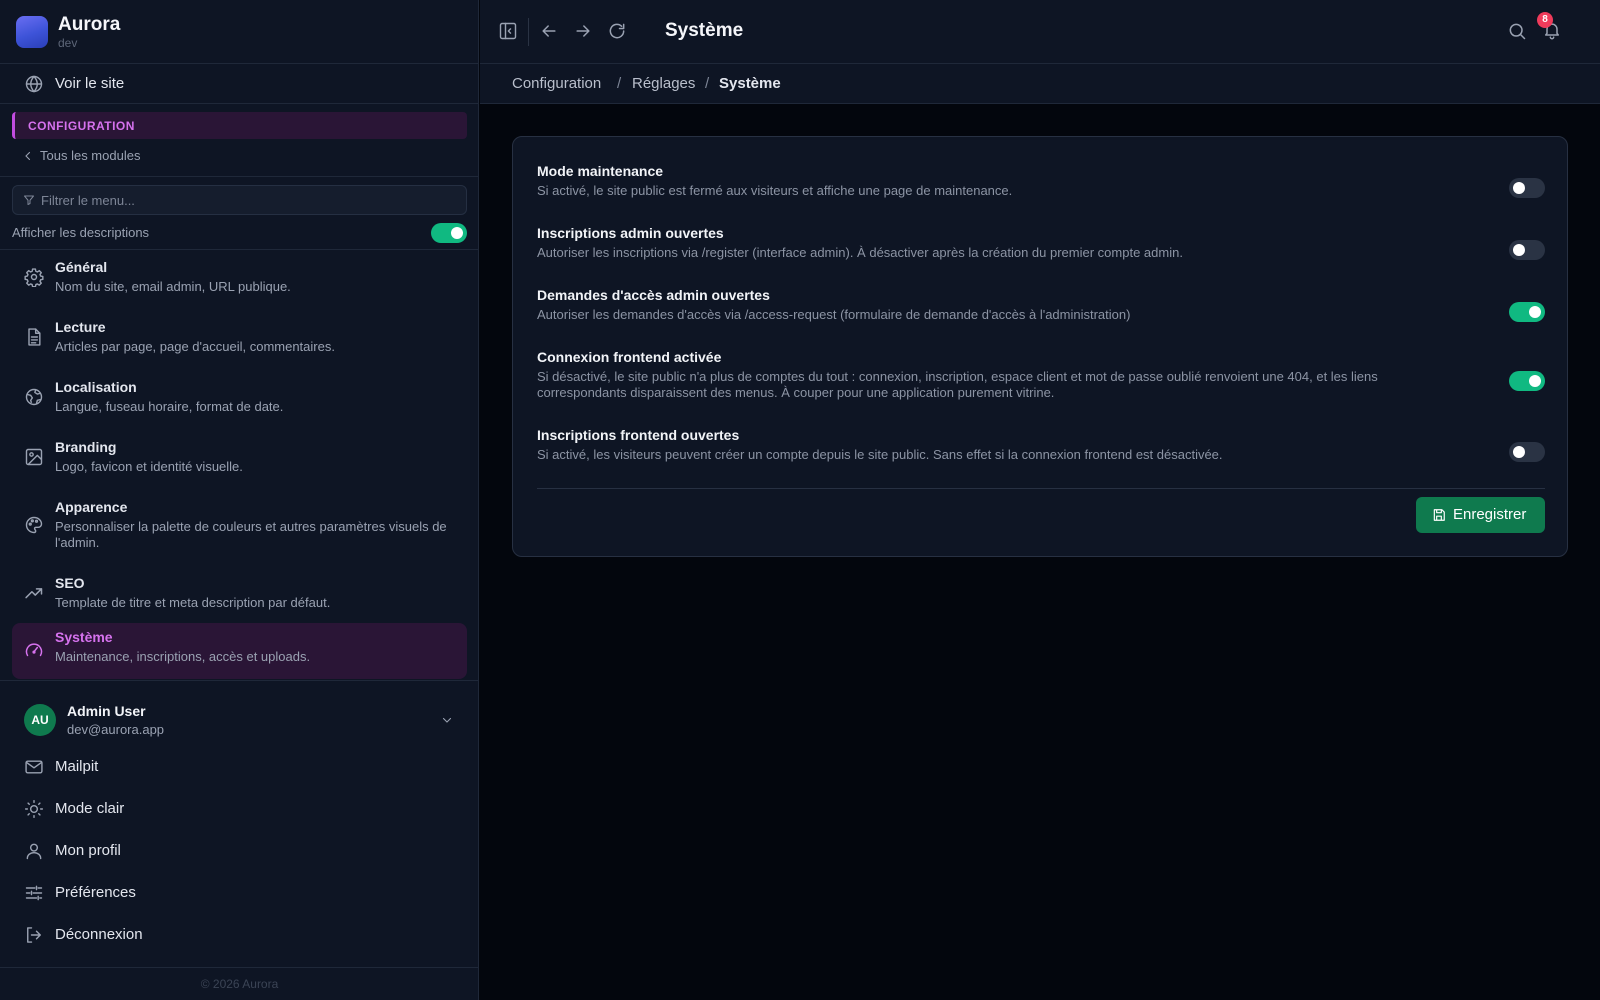 Image resolution: width=1600 pixels, height=1000 pixels. I want to click on app-logo, so click(32, 32).